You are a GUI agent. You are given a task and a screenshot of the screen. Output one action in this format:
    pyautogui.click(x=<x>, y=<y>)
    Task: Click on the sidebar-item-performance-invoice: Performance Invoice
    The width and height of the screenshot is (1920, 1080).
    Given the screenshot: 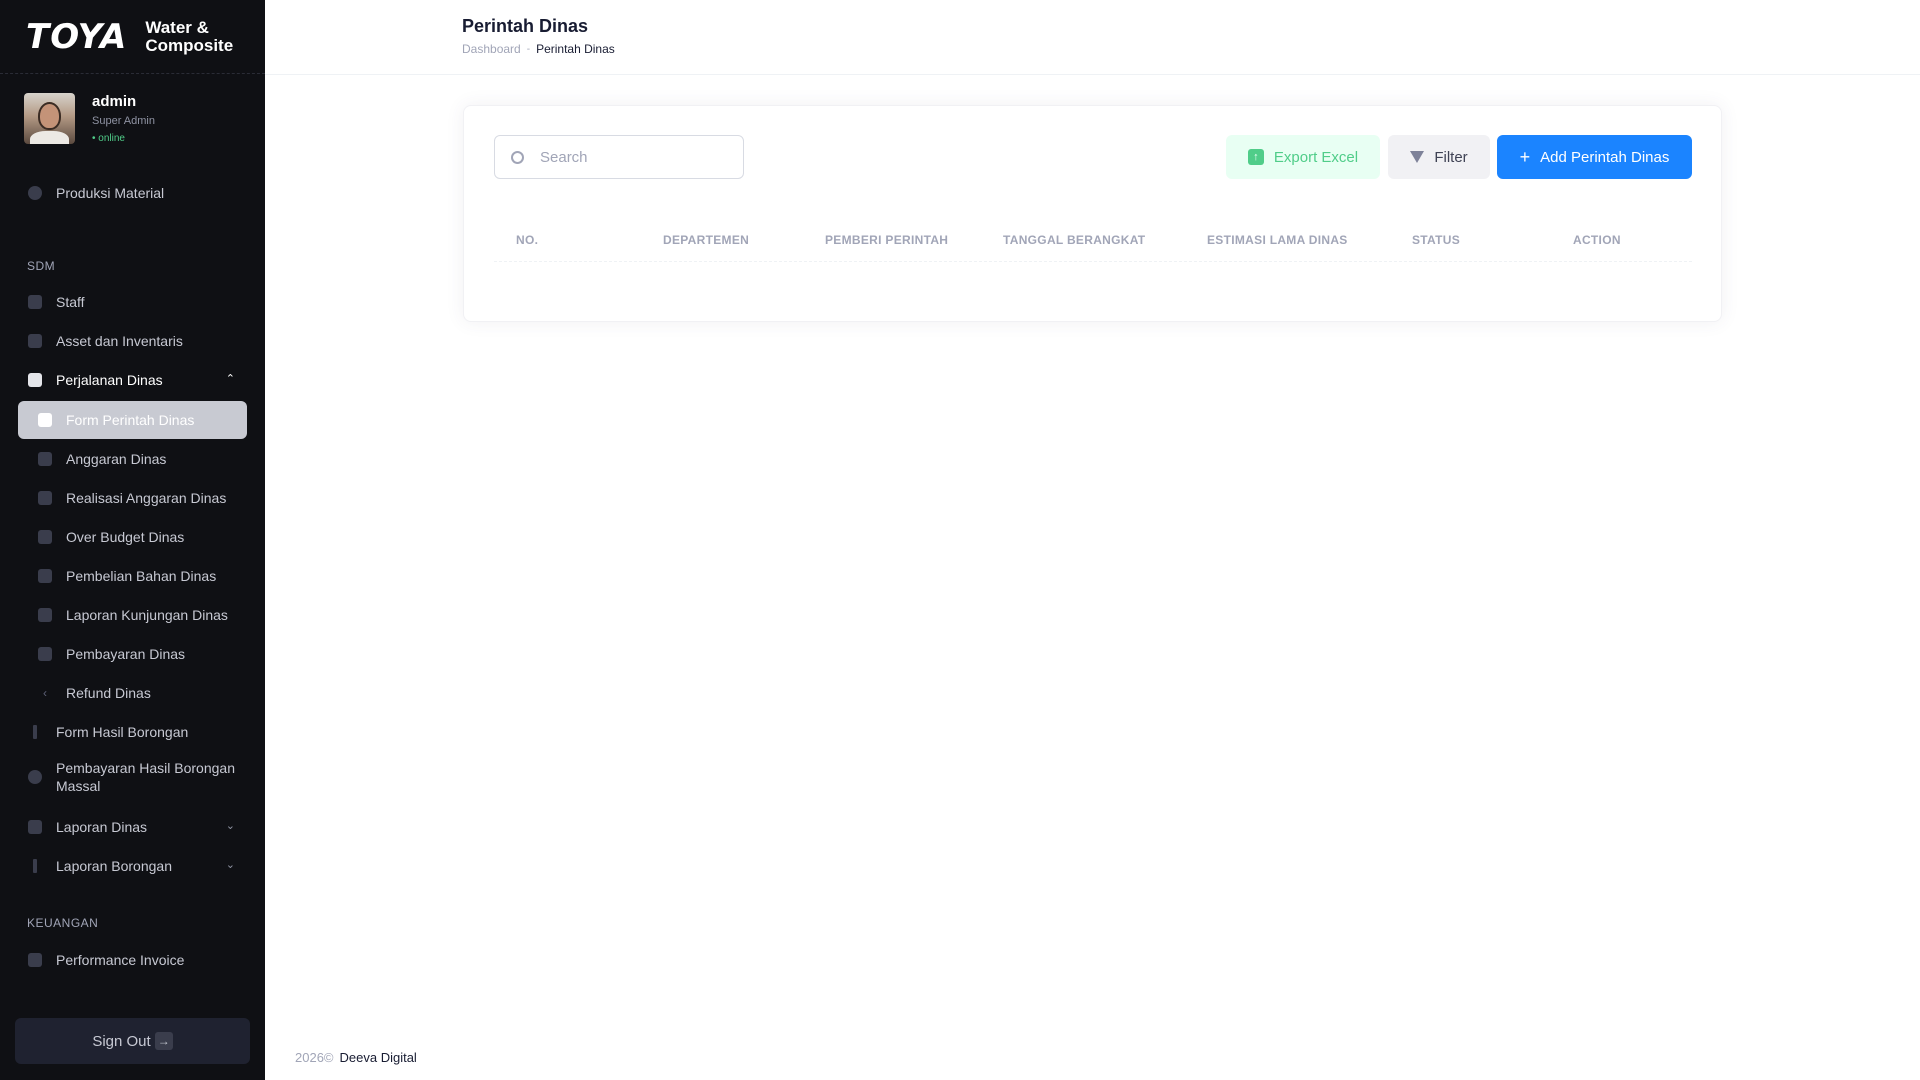 What is the action you would take?
    pyautogui.click(x=132, y=960)
    